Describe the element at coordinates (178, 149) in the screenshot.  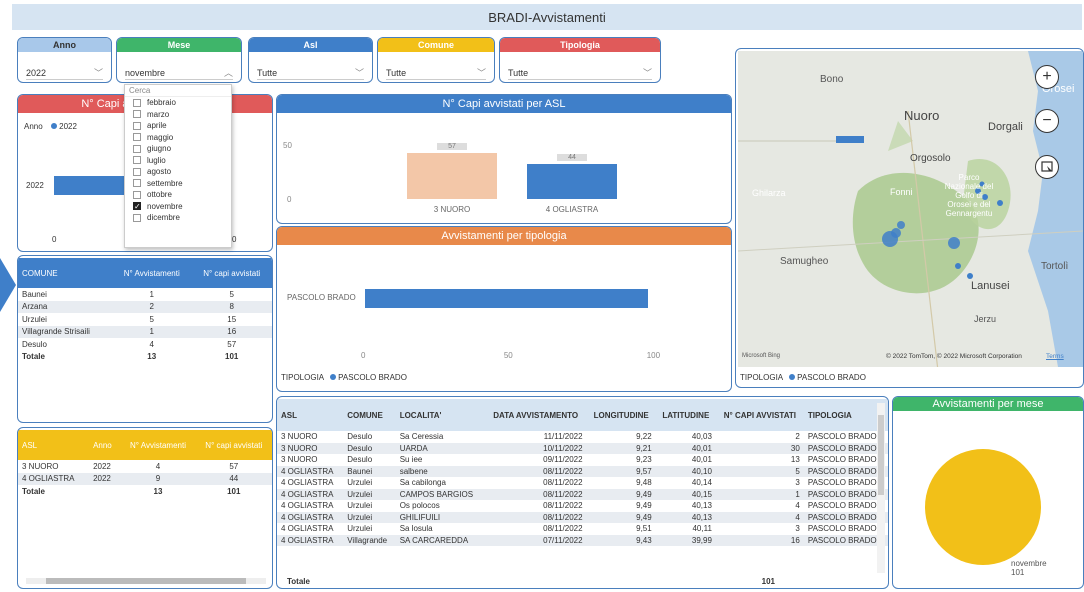
I see `dropdown-item-giugno: giugno` at that location.